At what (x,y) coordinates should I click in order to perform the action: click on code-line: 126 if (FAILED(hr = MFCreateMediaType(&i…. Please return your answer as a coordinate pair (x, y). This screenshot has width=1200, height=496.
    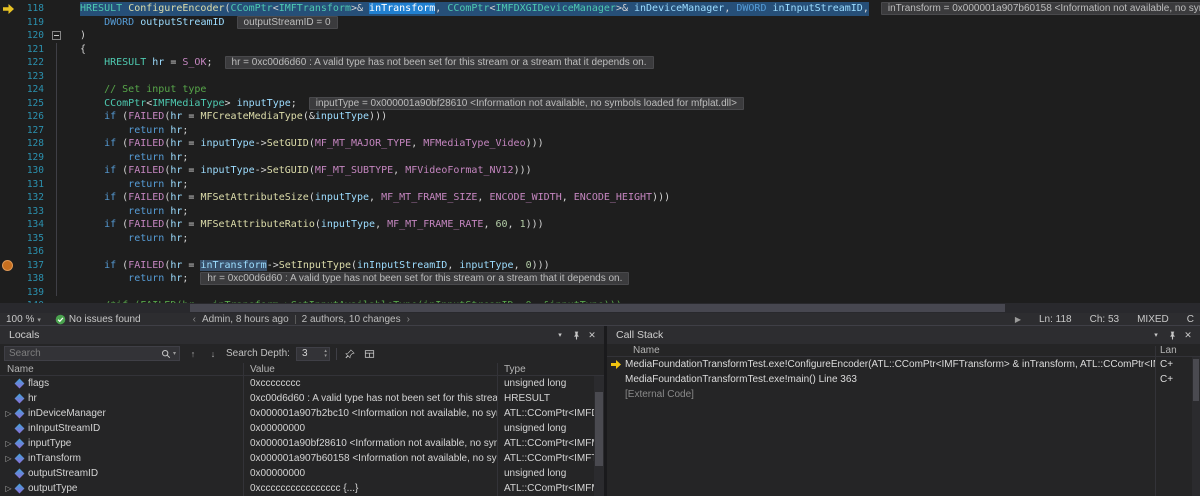
    Looking at the image, I should click on (600, 117).